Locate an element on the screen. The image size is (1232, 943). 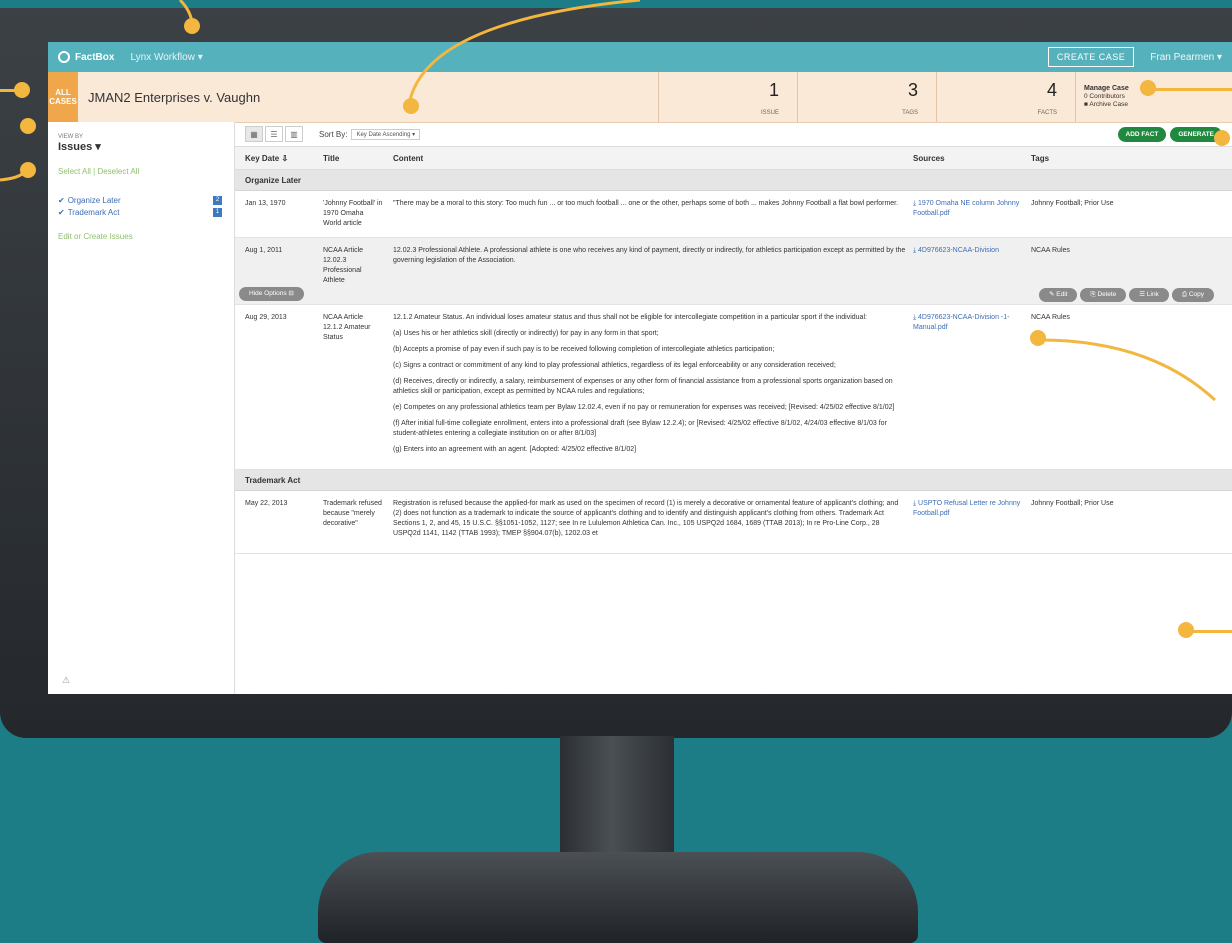
issue-count-badge: 2 is located at coordinates (217, 200).